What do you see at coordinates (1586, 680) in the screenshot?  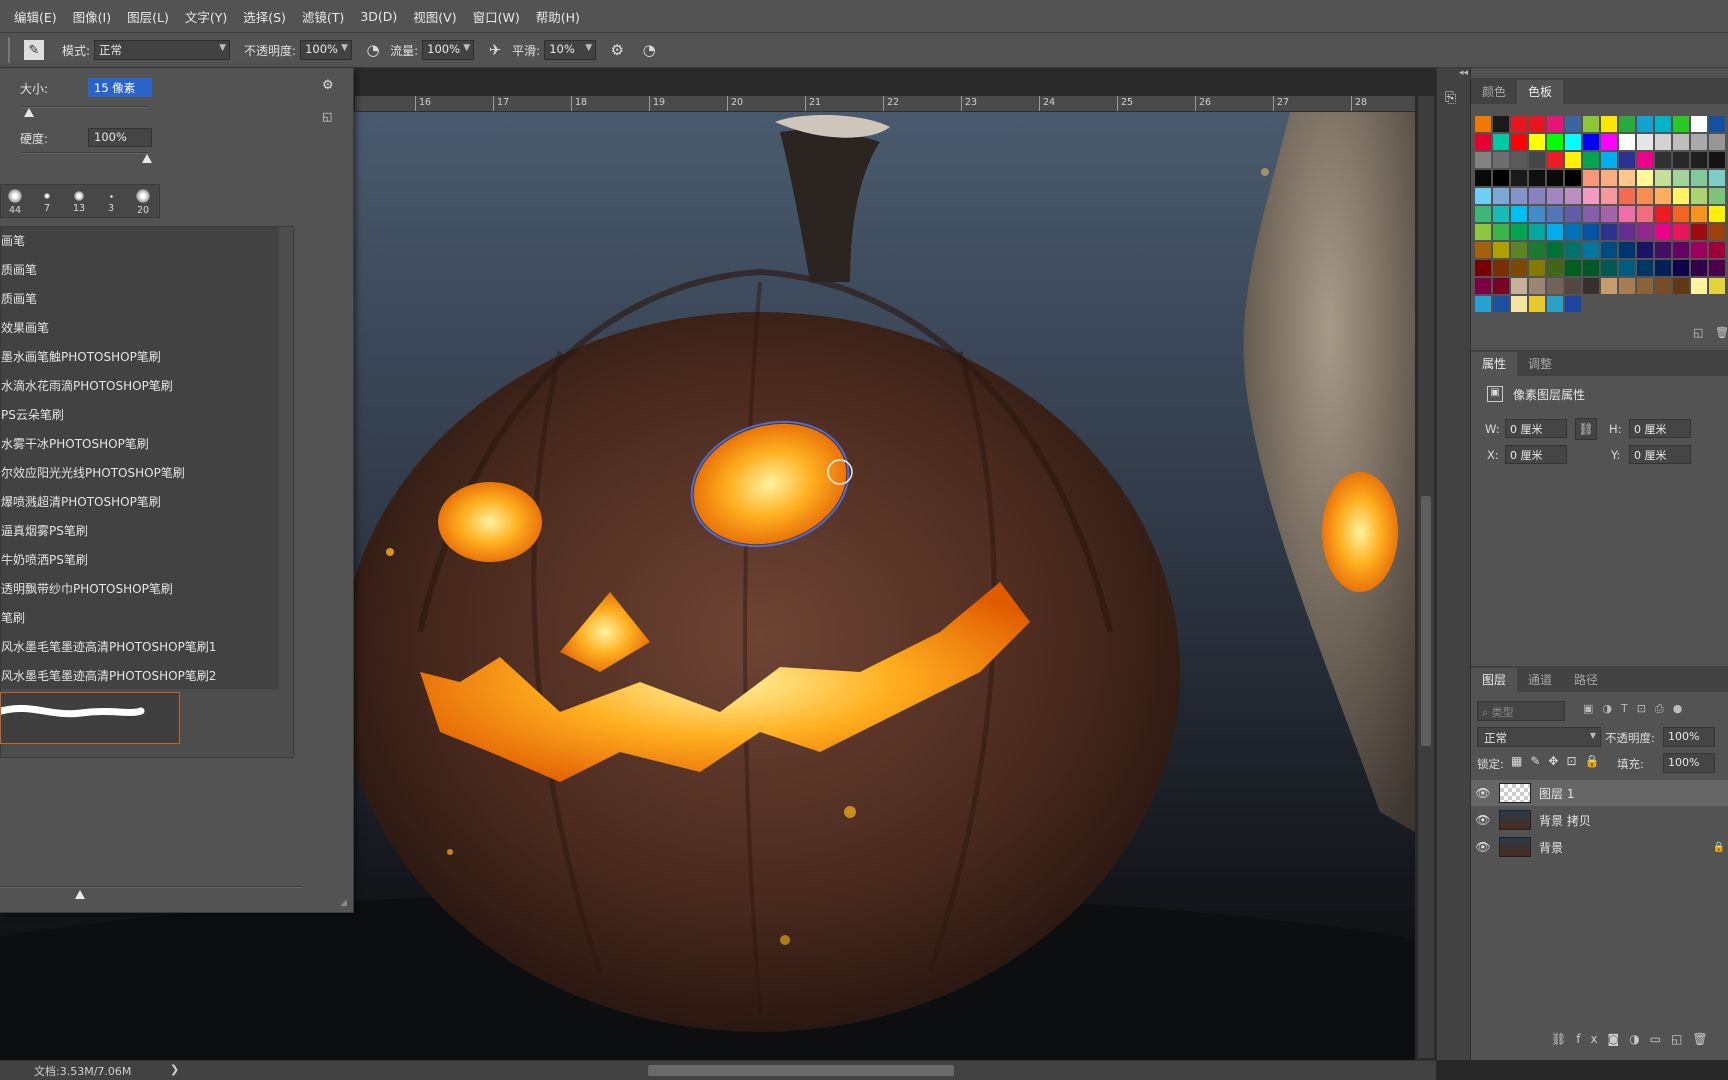 I see `tab-paths: 路径` at bounding box center [1586, 680].